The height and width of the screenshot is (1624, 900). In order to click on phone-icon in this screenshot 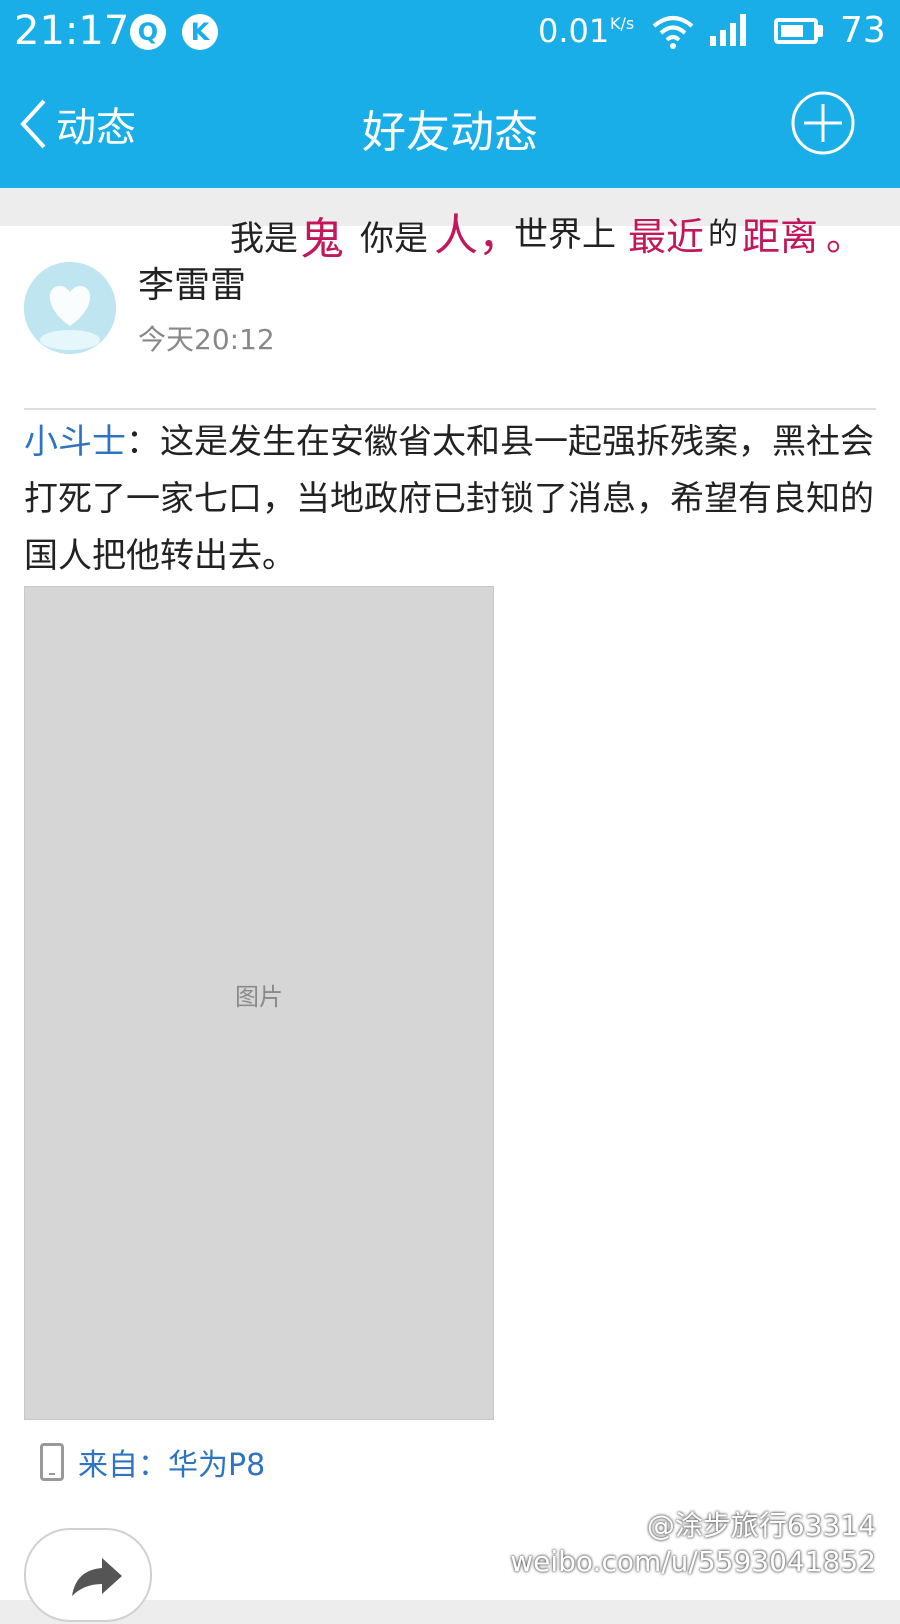, I will do `click(52, 1462)`.